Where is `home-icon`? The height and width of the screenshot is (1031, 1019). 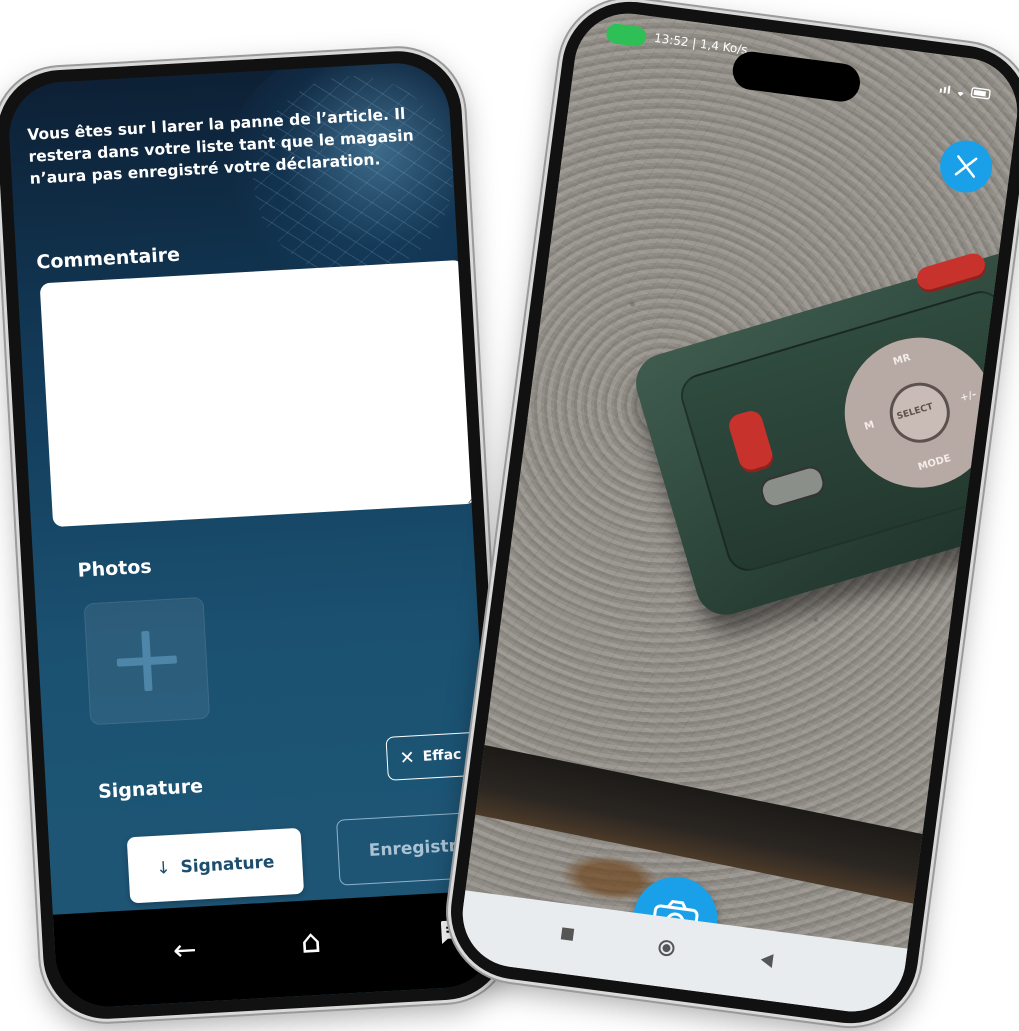 home-icon is located at coordinates (666, 950).